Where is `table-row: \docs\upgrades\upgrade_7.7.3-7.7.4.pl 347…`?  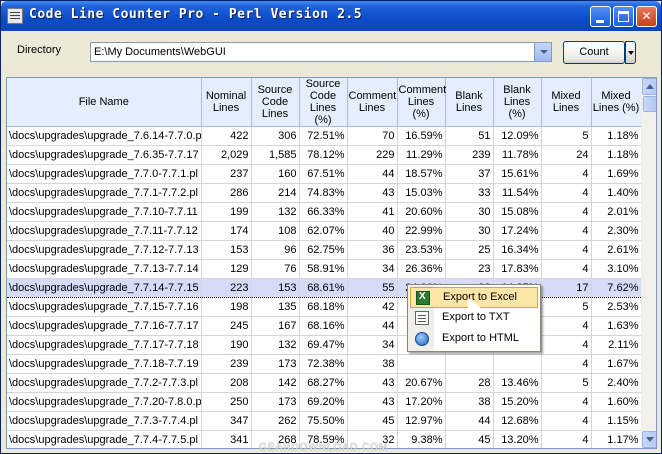
table-row: \docs\upgrades\upgrade_7.7.3-7.7.4.pl 347… is located at coordinates (324, 421).